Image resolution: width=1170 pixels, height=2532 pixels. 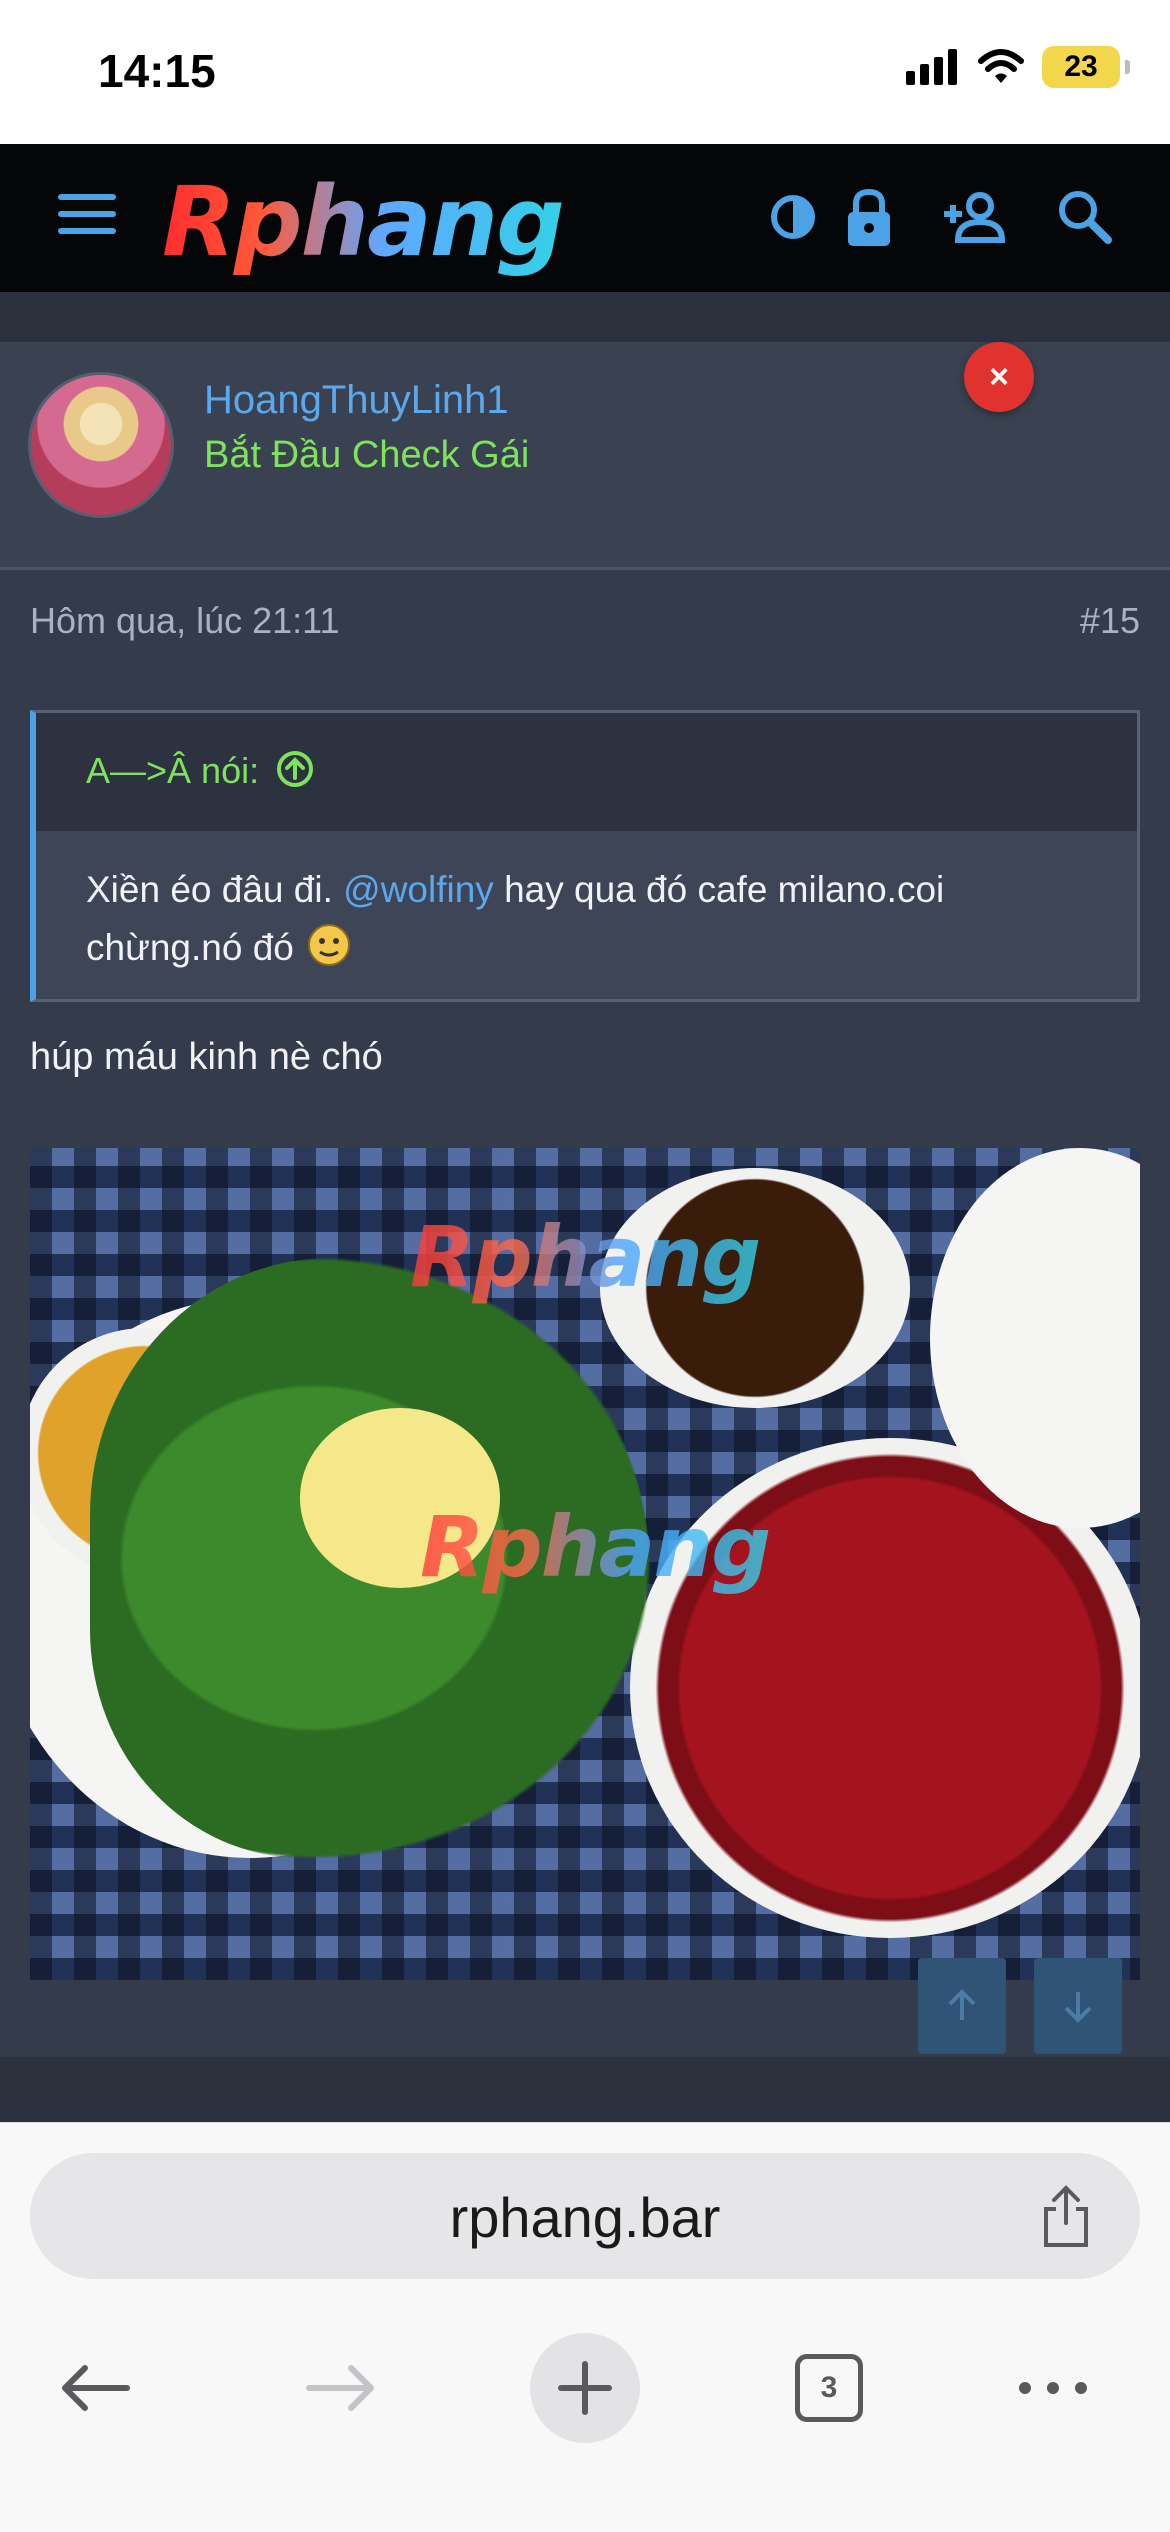 I want to click on avatar, so click(x=101, y=445).